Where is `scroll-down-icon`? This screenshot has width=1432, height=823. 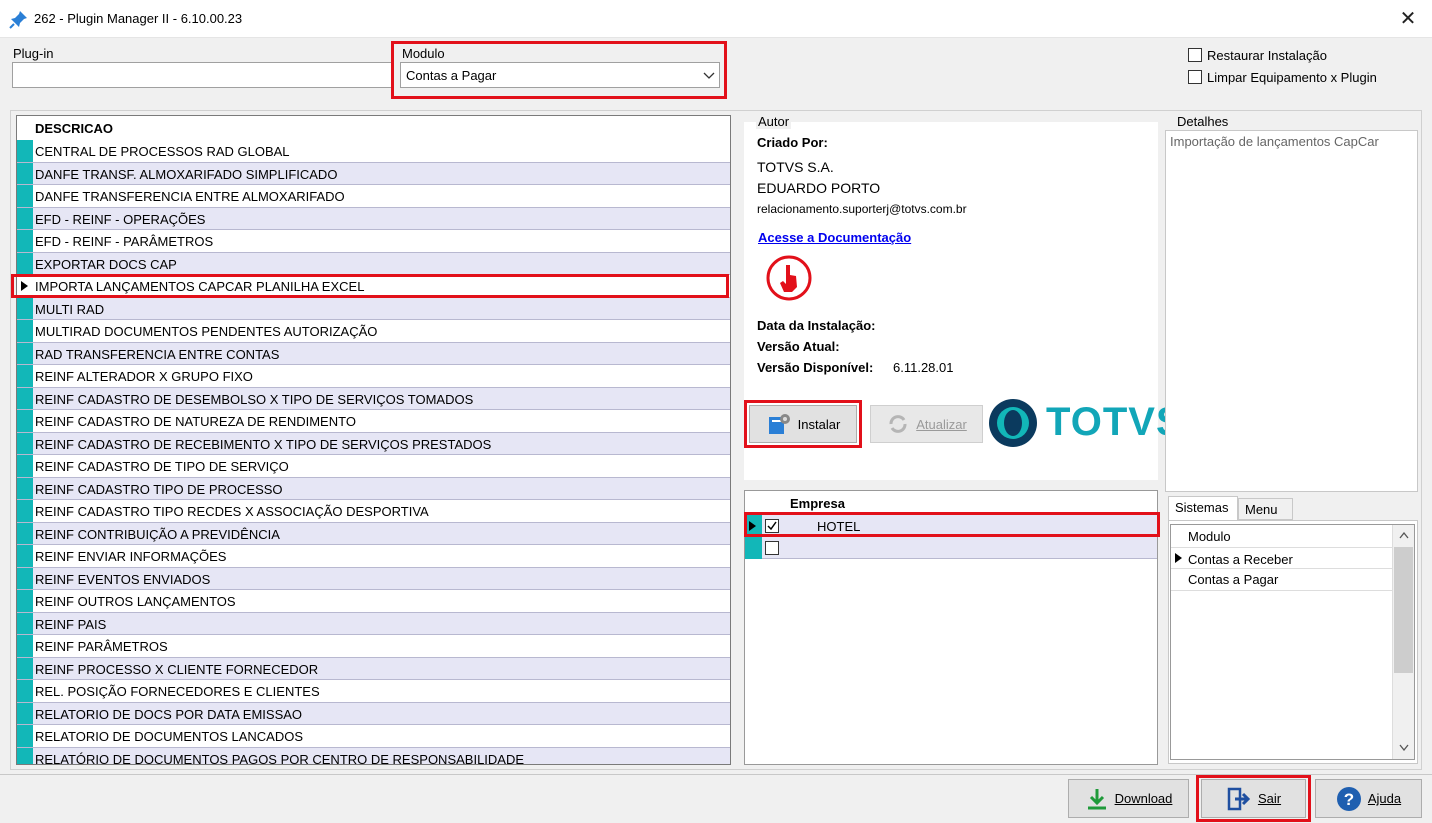
scroll-down-icon is located at coordinates (1404, 747).